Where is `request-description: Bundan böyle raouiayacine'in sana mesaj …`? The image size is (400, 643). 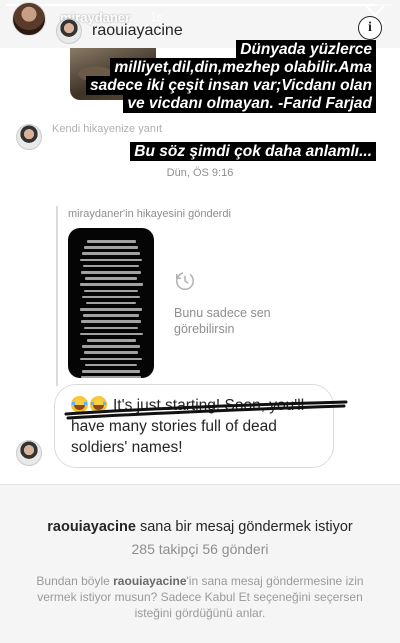
request-description: Bundan böyle raouiayacine'in sana mesaj … is located at coordinates (200, 597).